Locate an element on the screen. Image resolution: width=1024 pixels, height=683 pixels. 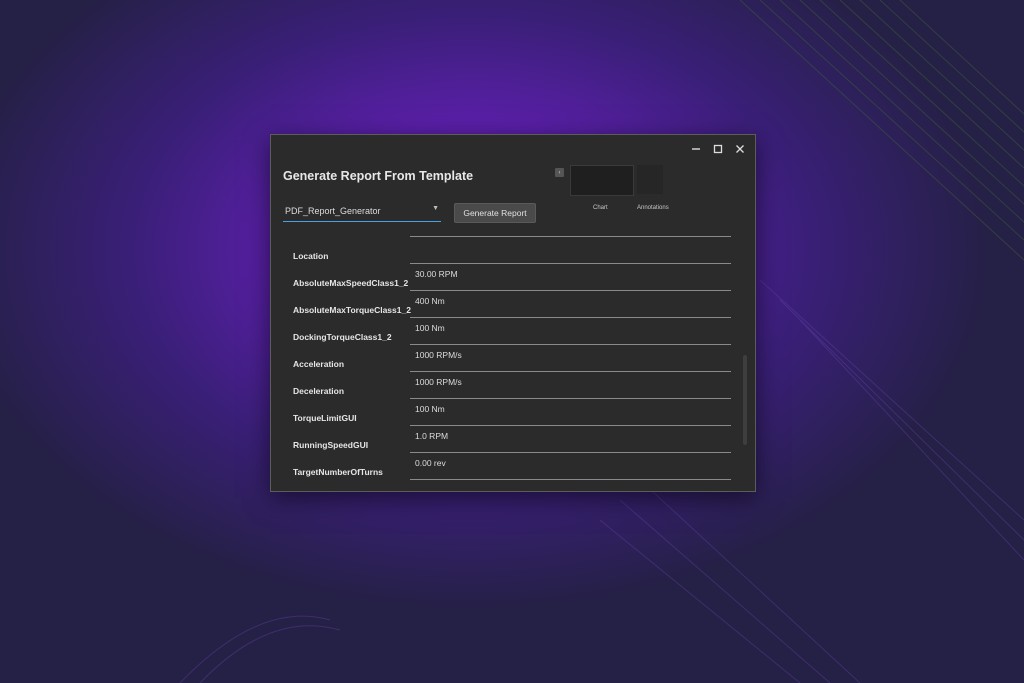
table-row: TargetNumberOfTurns 0.00 rev is located at coordinates (506, 466).